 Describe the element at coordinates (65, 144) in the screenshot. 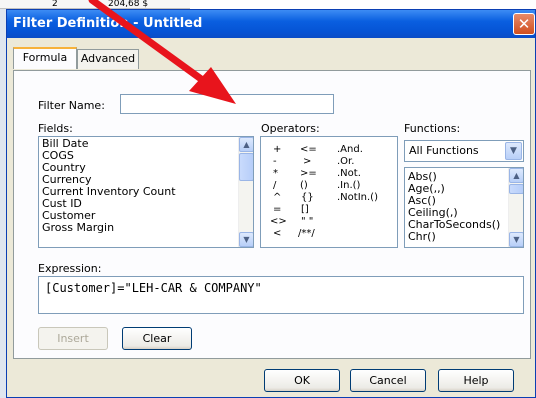

I see `list-item: Bill Date` at that location.